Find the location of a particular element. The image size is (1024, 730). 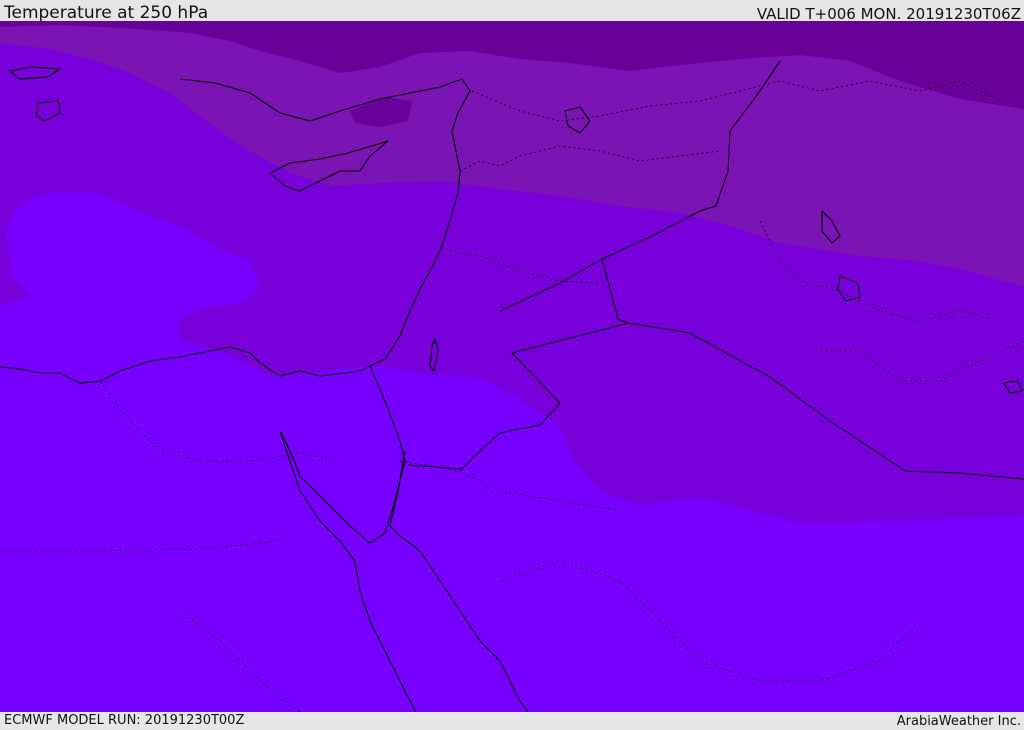

credit-label: ArabiaWeather Inc. is located at coordinates (958, 721).